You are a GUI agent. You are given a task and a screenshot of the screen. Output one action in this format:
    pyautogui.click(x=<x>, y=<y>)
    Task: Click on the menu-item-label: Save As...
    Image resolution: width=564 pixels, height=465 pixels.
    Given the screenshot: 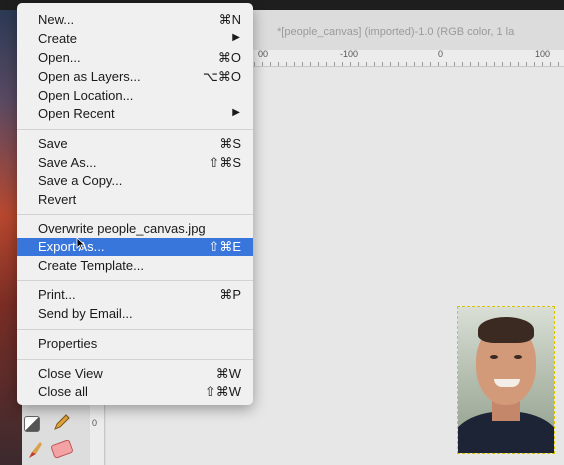 What is the action you would take?
    pyautogui.click(x=67, y=162)
    